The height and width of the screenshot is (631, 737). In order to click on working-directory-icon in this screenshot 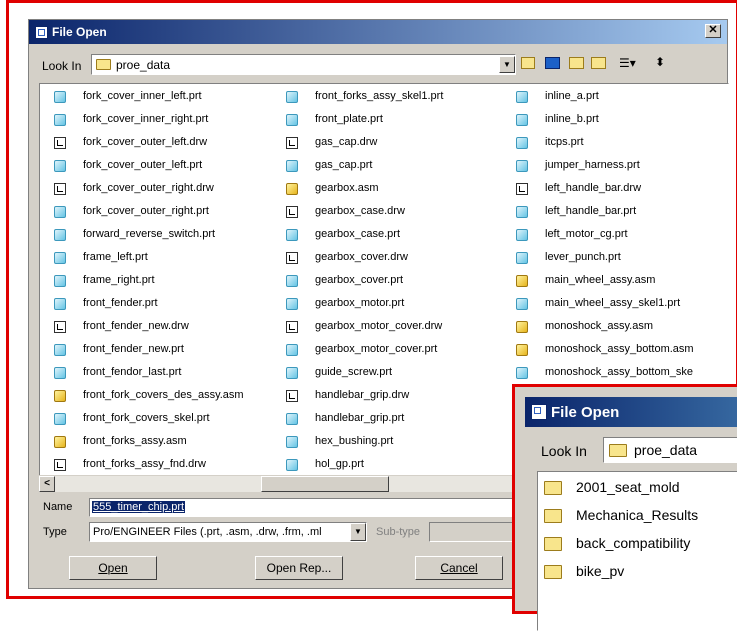, I will do `click(598, 63)`.